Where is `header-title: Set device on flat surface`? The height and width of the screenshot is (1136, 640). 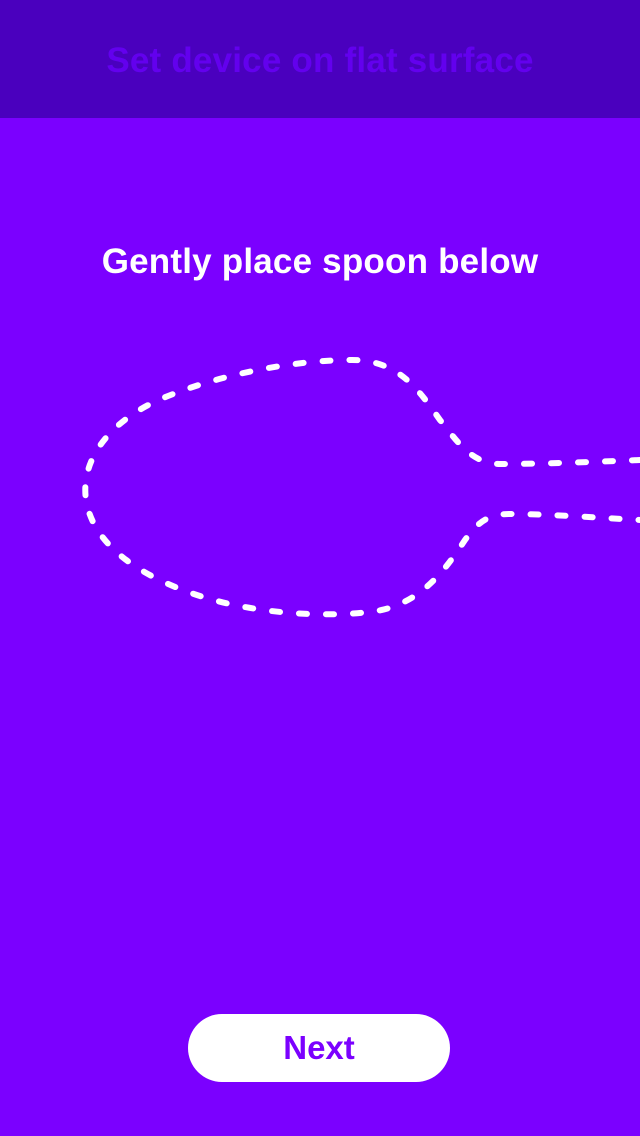
header-title: Set device on flat surface is located at coordinates (320, 60).